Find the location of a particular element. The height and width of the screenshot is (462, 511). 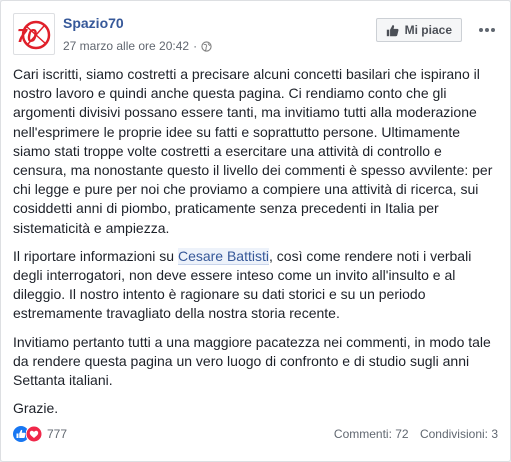

reaction-count: 777 is located at coordinates (57, 434).